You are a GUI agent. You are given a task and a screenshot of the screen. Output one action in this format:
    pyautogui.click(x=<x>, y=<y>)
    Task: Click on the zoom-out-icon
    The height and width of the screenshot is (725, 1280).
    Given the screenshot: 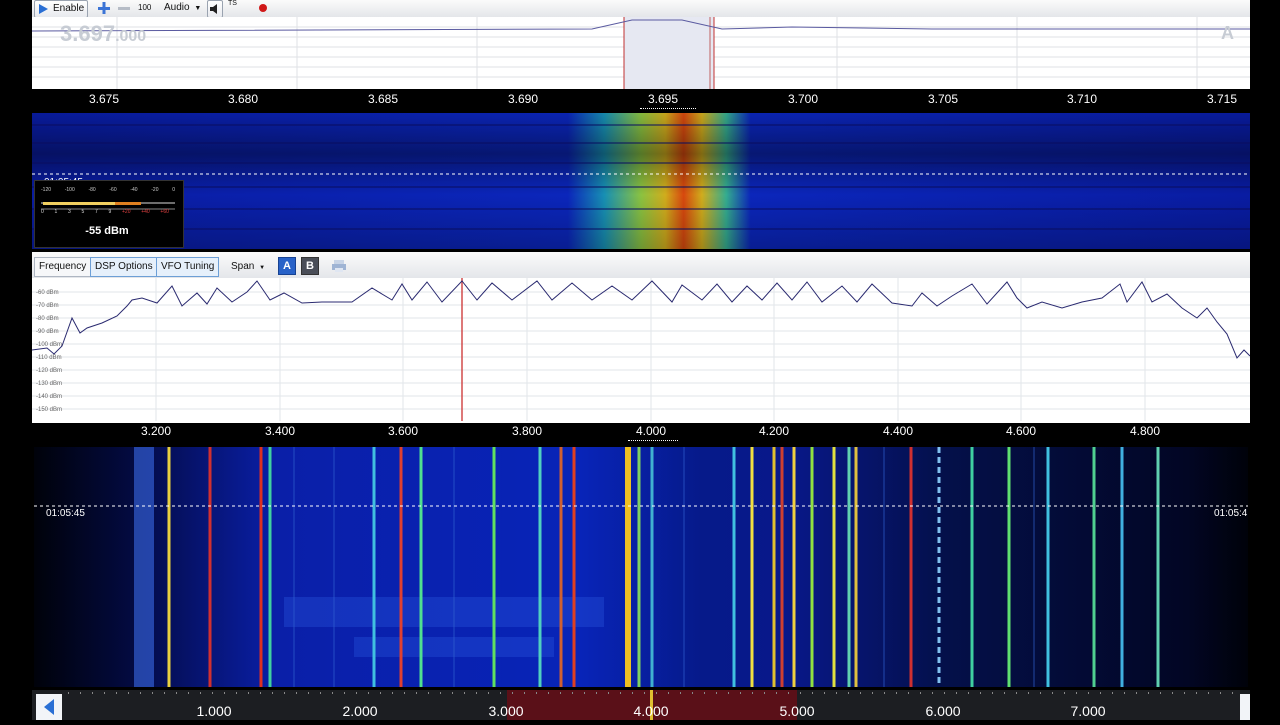 What is the action you would take?
    pyautogui.click(x=125, y=8)
    